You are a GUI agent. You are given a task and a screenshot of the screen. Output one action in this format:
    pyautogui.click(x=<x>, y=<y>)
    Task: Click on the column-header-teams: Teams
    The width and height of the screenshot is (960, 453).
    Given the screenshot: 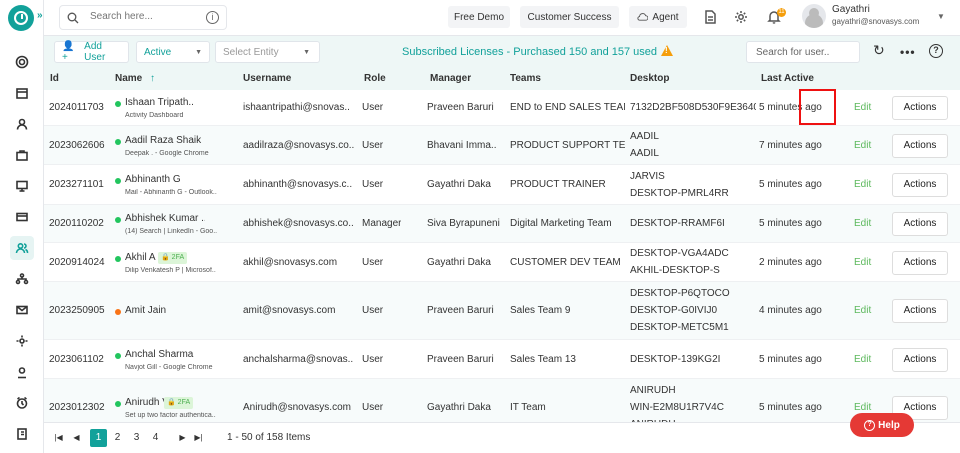 What is the action you would take?
    pyautogui.click(x=525, y=78)
    